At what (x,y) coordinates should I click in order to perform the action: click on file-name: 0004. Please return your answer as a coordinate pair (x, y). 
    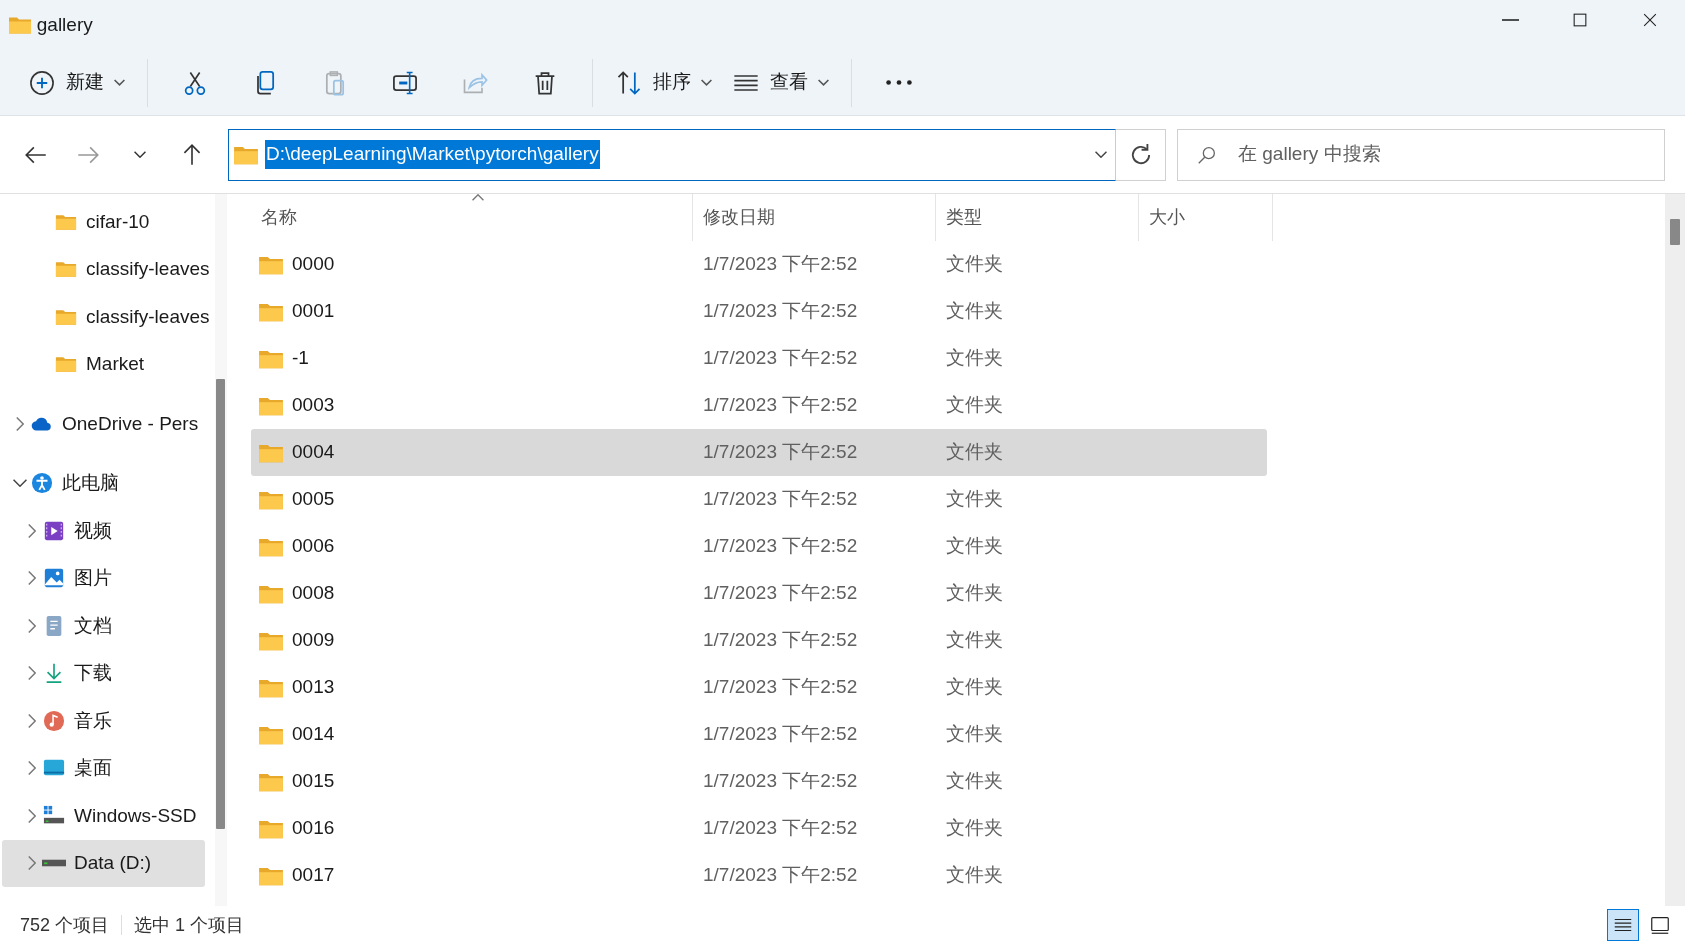
    Looking at the image, I should click on (313, 452).